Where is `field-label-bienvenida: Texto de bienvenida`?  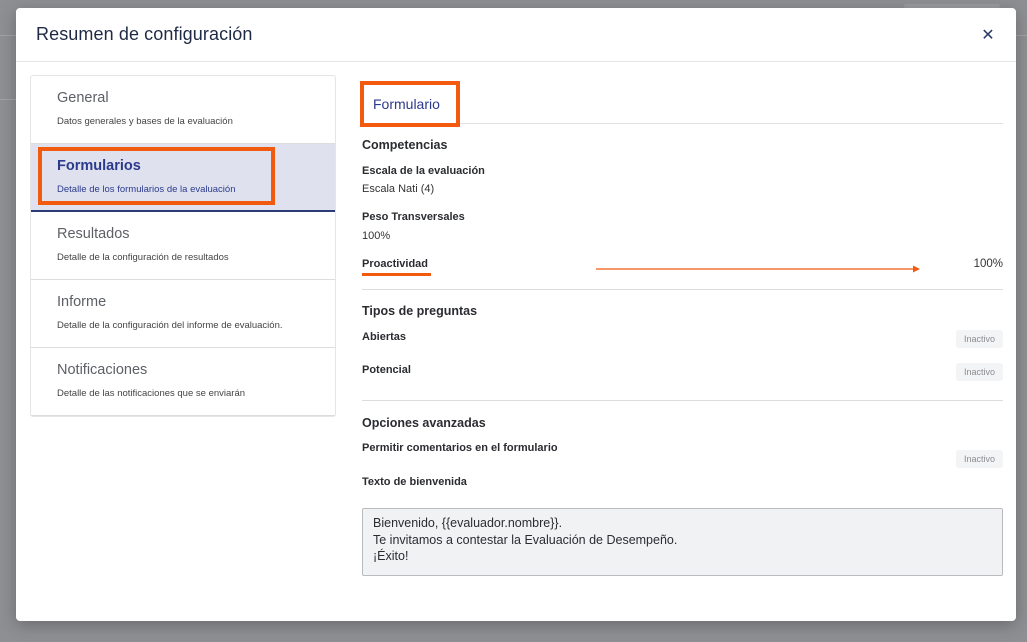 field-label-bienvenida: Texto de bienvenida is located at coordinates (414, 482).